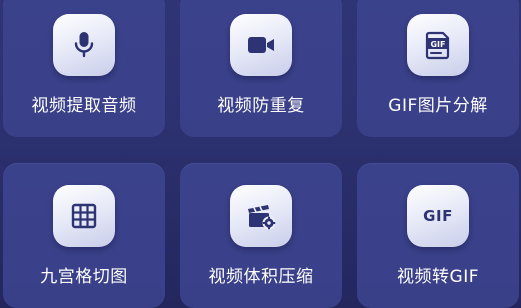 This screenshot has height=308, width=521. I want to click on tool-card-grid-cut: 九宫格切图, so click(84, 235).